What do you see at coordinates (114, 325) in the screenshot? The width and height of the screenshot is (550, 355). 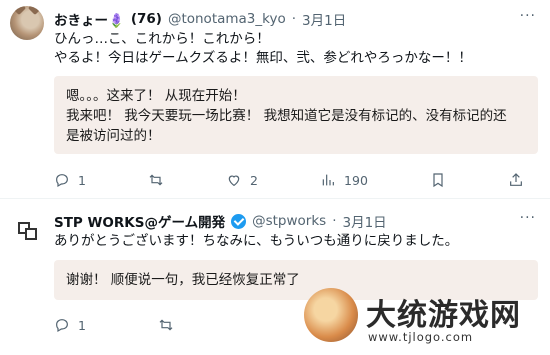 I see `action-bar: 1` at bounding box center [114, 325].